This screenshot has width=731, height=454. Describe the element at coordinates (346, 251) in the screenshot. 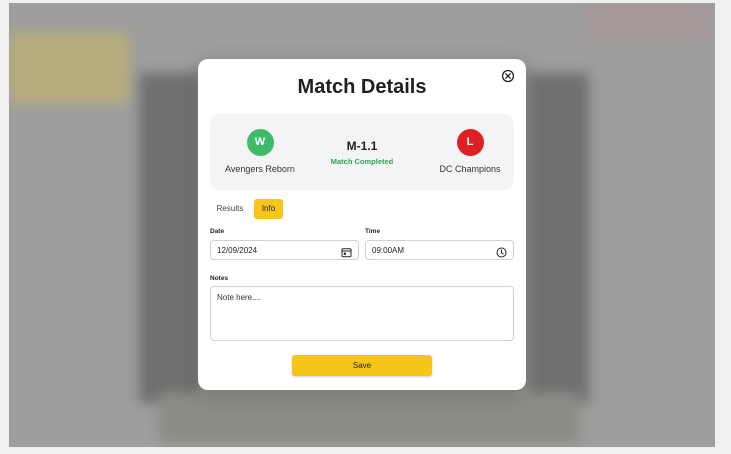

I see `calendar-icon` at that location.